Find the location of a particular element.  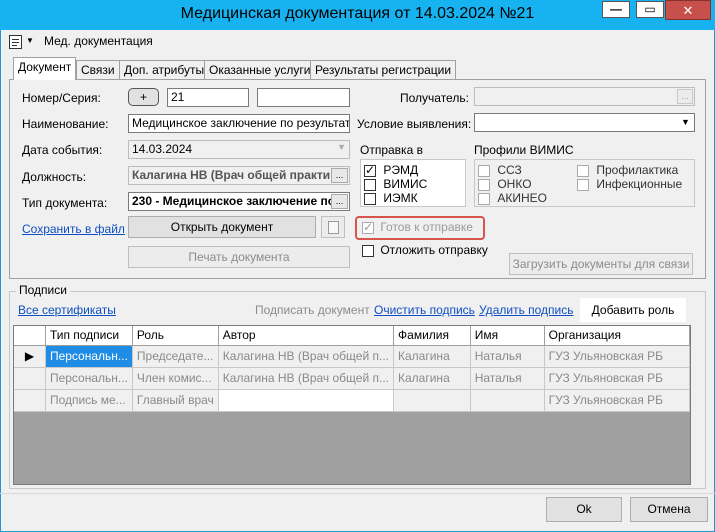

row-header is located at coordinates (30, 378).